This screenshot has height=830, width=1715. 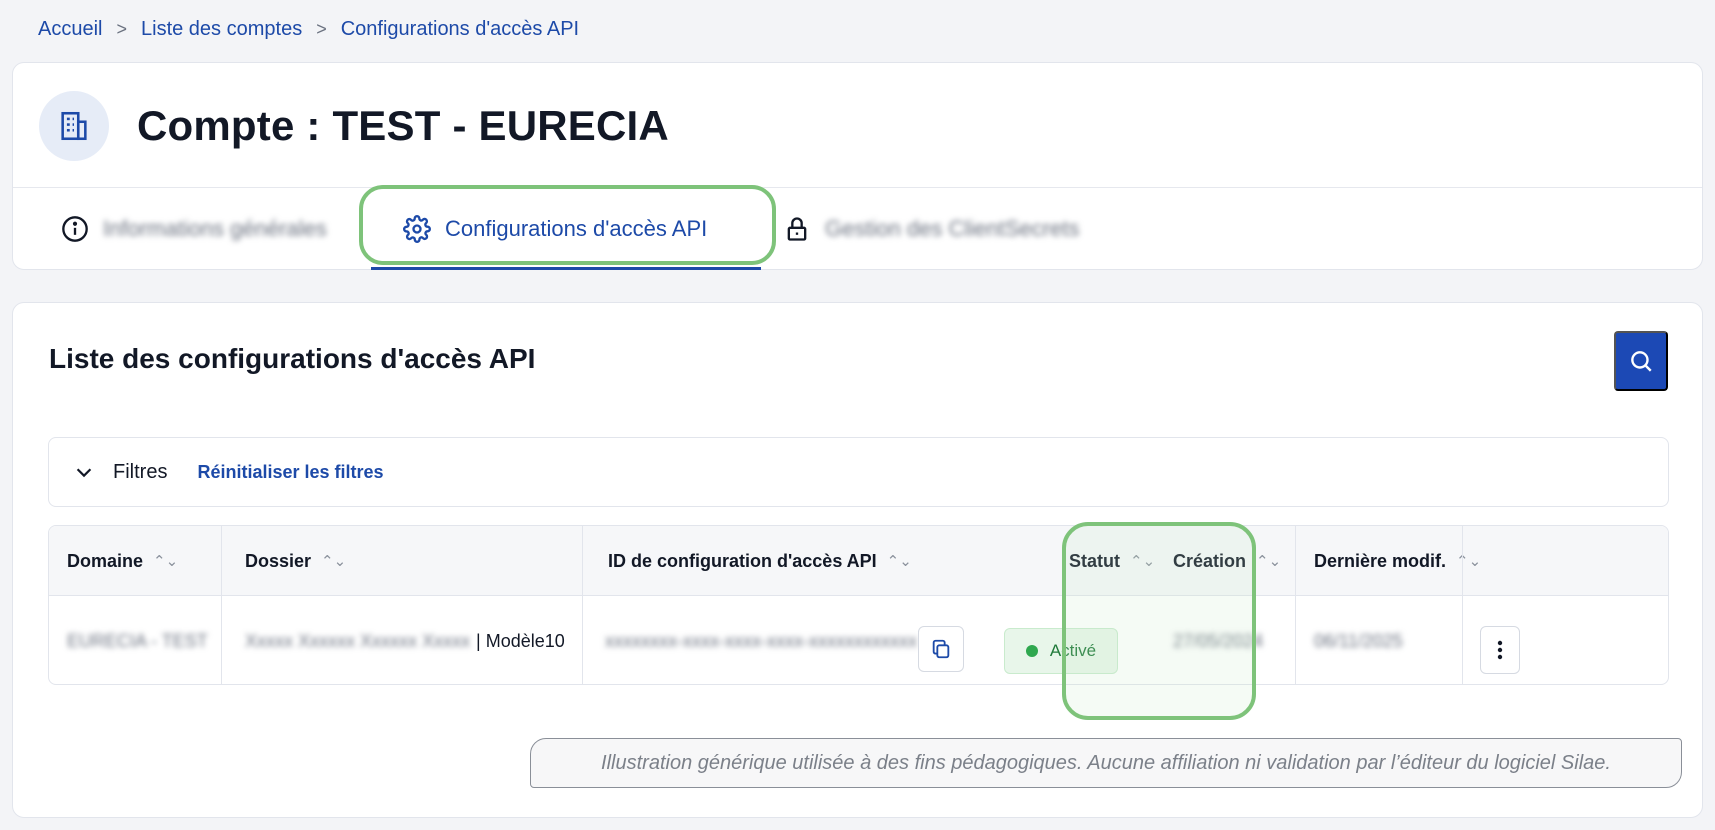 I want to click on tab-client-secrets: Gestion des ClientSecrets, so click(x=931, y=229).